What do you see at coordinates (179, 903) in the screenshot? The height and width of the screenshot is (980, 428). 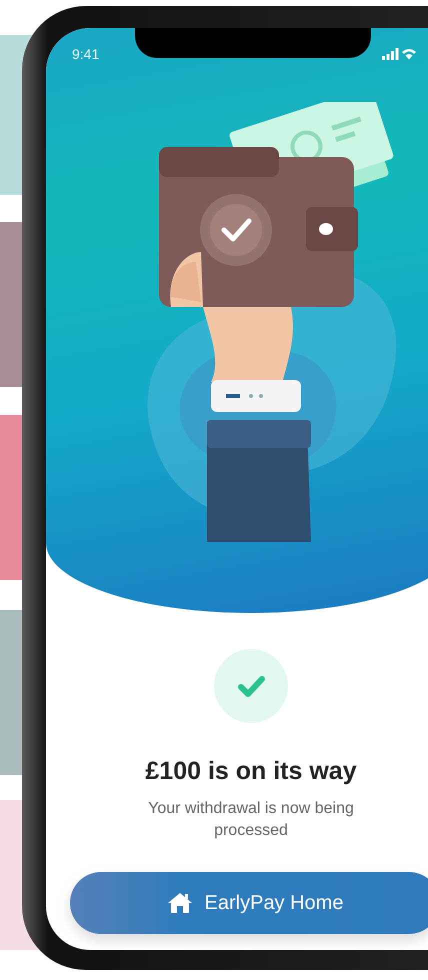 I see `home-icon` at bounding box center [179, 903].